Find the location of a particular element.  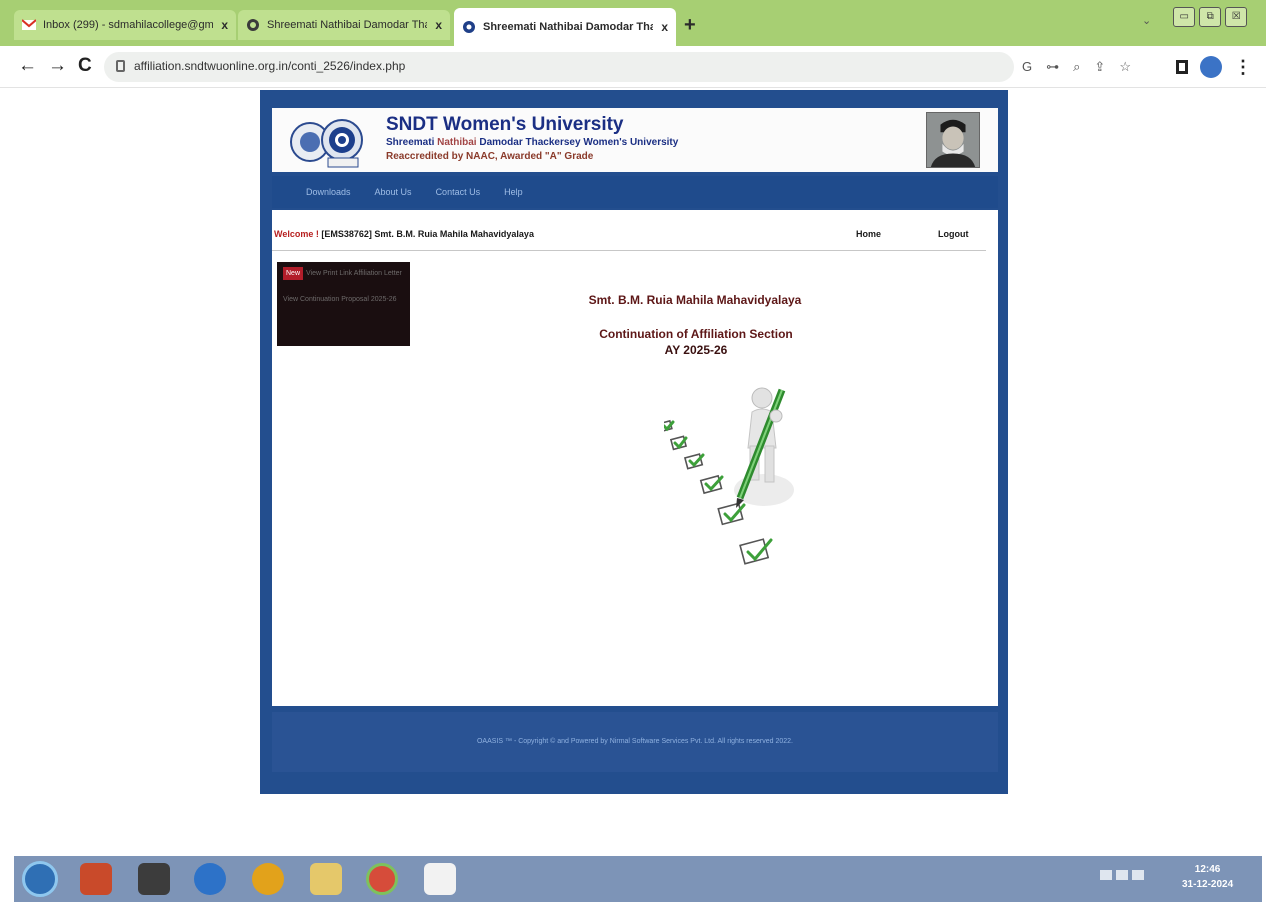

browser-actions: ⋮ is located at coordinates (1214, 67).